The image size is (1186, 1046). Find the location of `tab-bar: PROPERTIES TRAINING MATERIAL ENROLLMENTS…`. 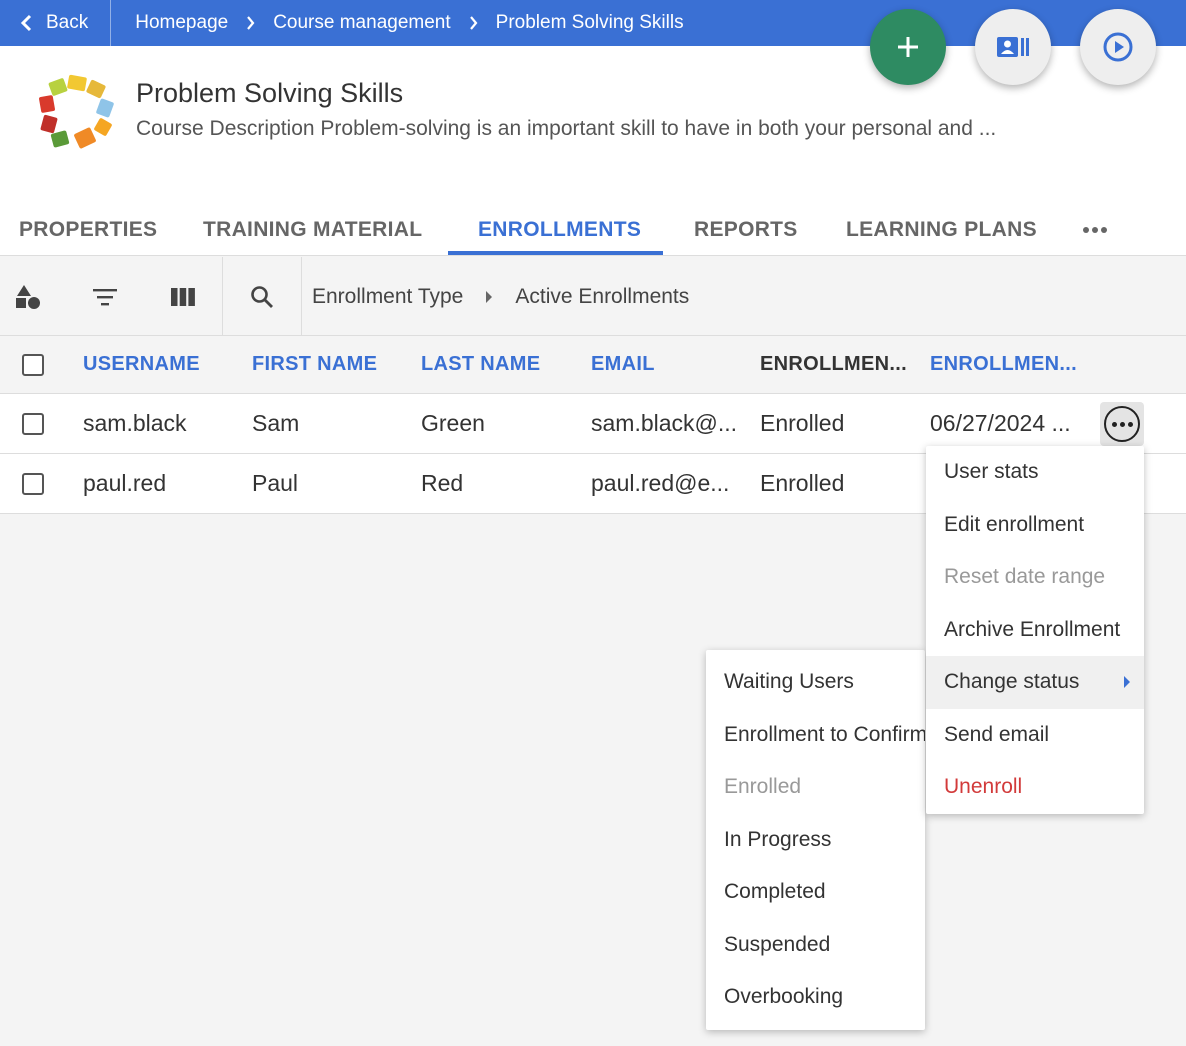

tab-bar: PROPERTIES TRAINING MATERIAL ENROLLMENTS… is located at coordinates (593, 230).